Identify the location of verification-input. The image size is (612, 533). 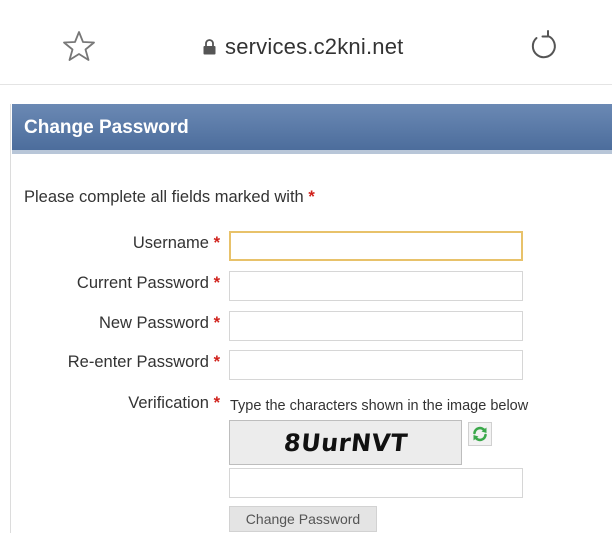
(376, 483).